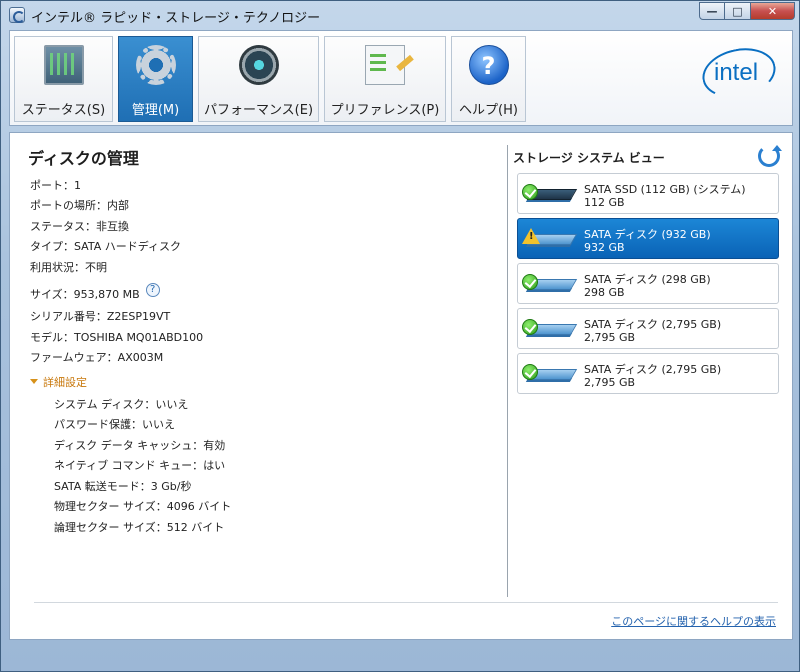 Image resolution: width=800 pixels, height=672 pixels. What do you see at coordinates (83, 158) in the screenshot?
I see `page-title: ディスクの管理` at bounding box center [83, 158].